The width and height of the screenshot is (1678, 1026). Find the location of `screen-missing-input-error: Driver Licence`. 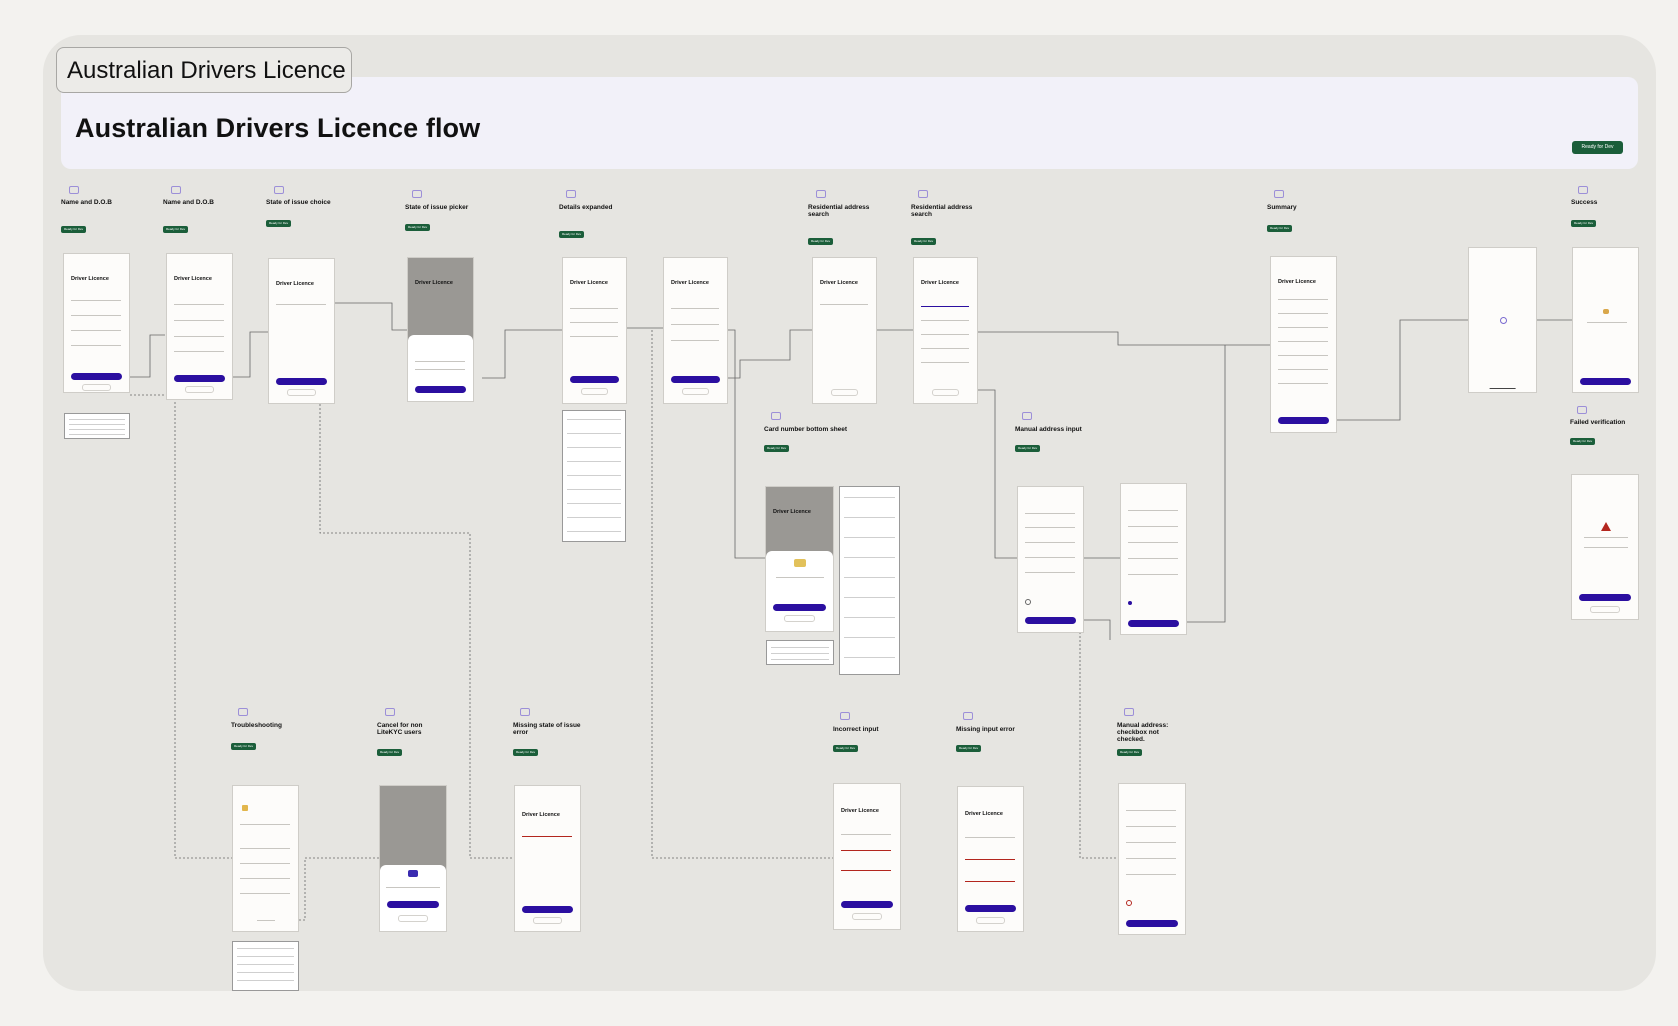

screen-missing-input-error: Driver Licence is located at coordinates (990, 859).